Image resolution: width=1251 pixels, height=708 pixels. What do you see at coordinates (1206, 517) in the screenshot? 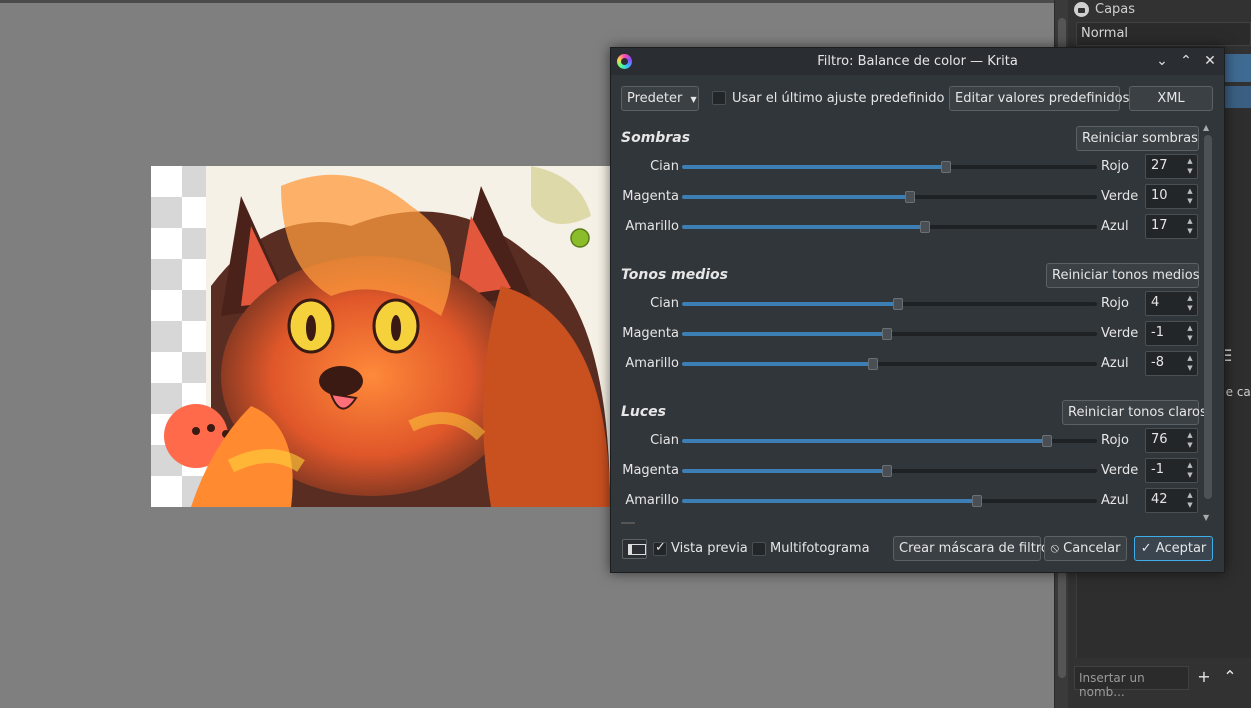
I see `scroll-down-icon: ▼` at bounding box center [1206, 517].